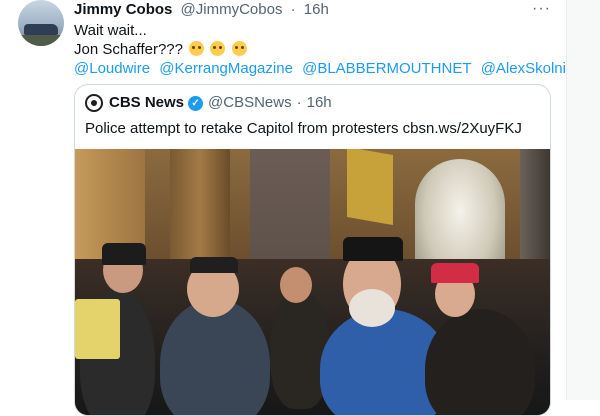  What do you see at coordinates (296, 285) in the screenshot?
I see `photo-head-center` at bounding box center [296, 285].